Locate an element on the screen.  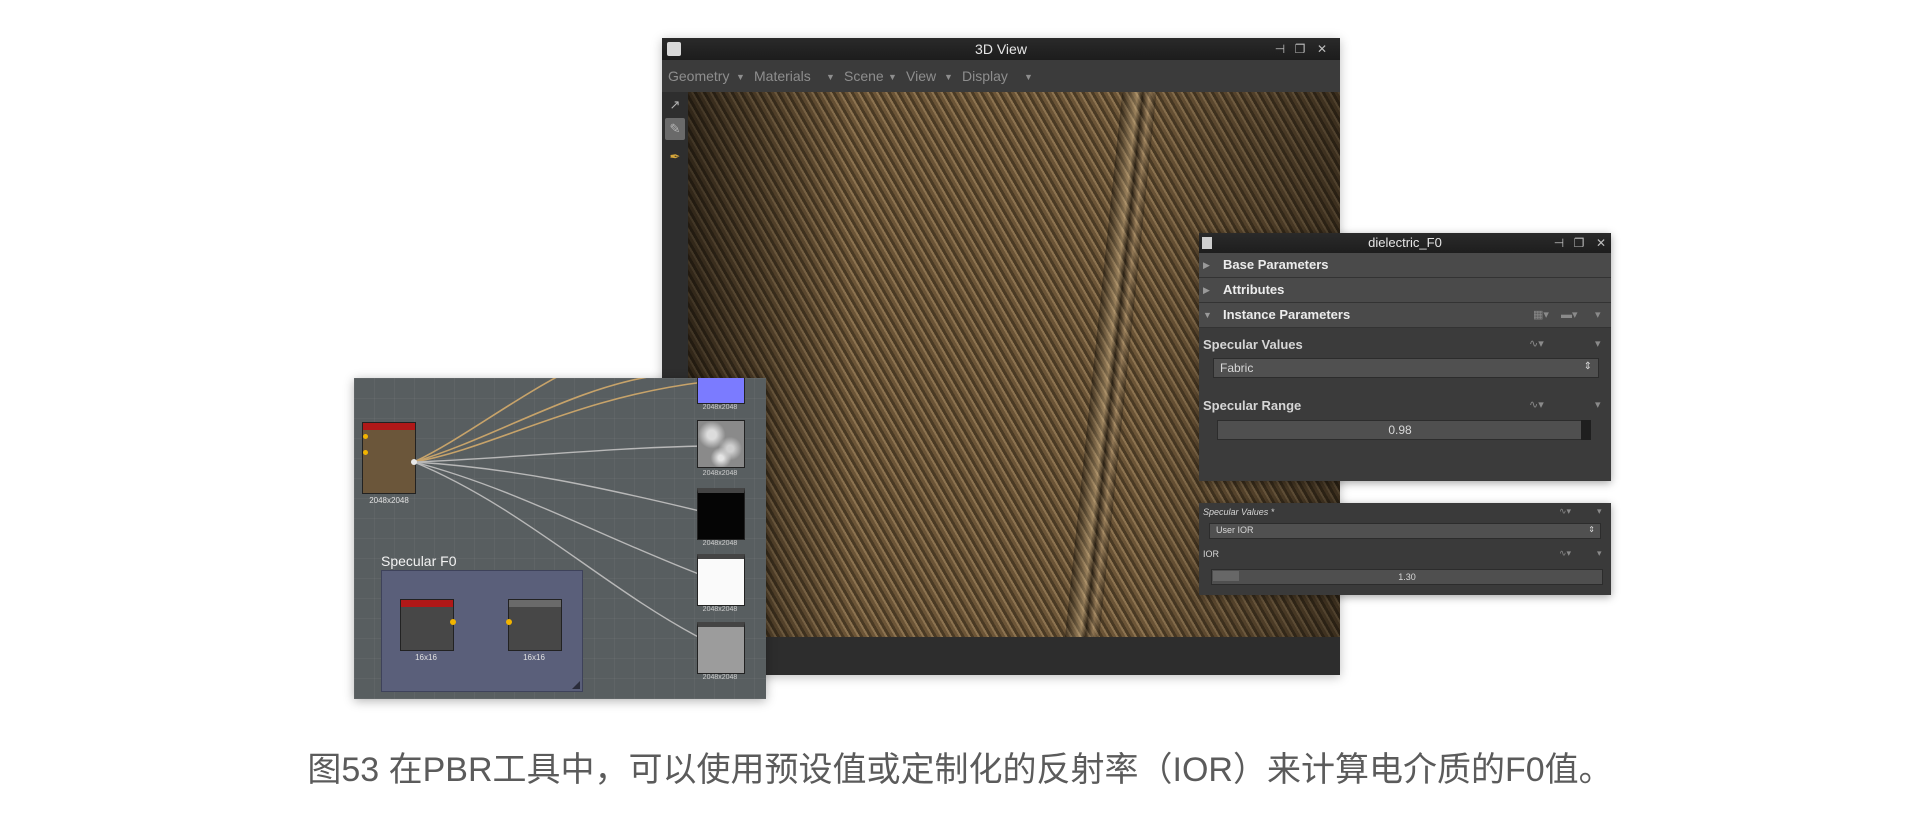
slider-value: 0.98 is located at coordinates (1400, 430).